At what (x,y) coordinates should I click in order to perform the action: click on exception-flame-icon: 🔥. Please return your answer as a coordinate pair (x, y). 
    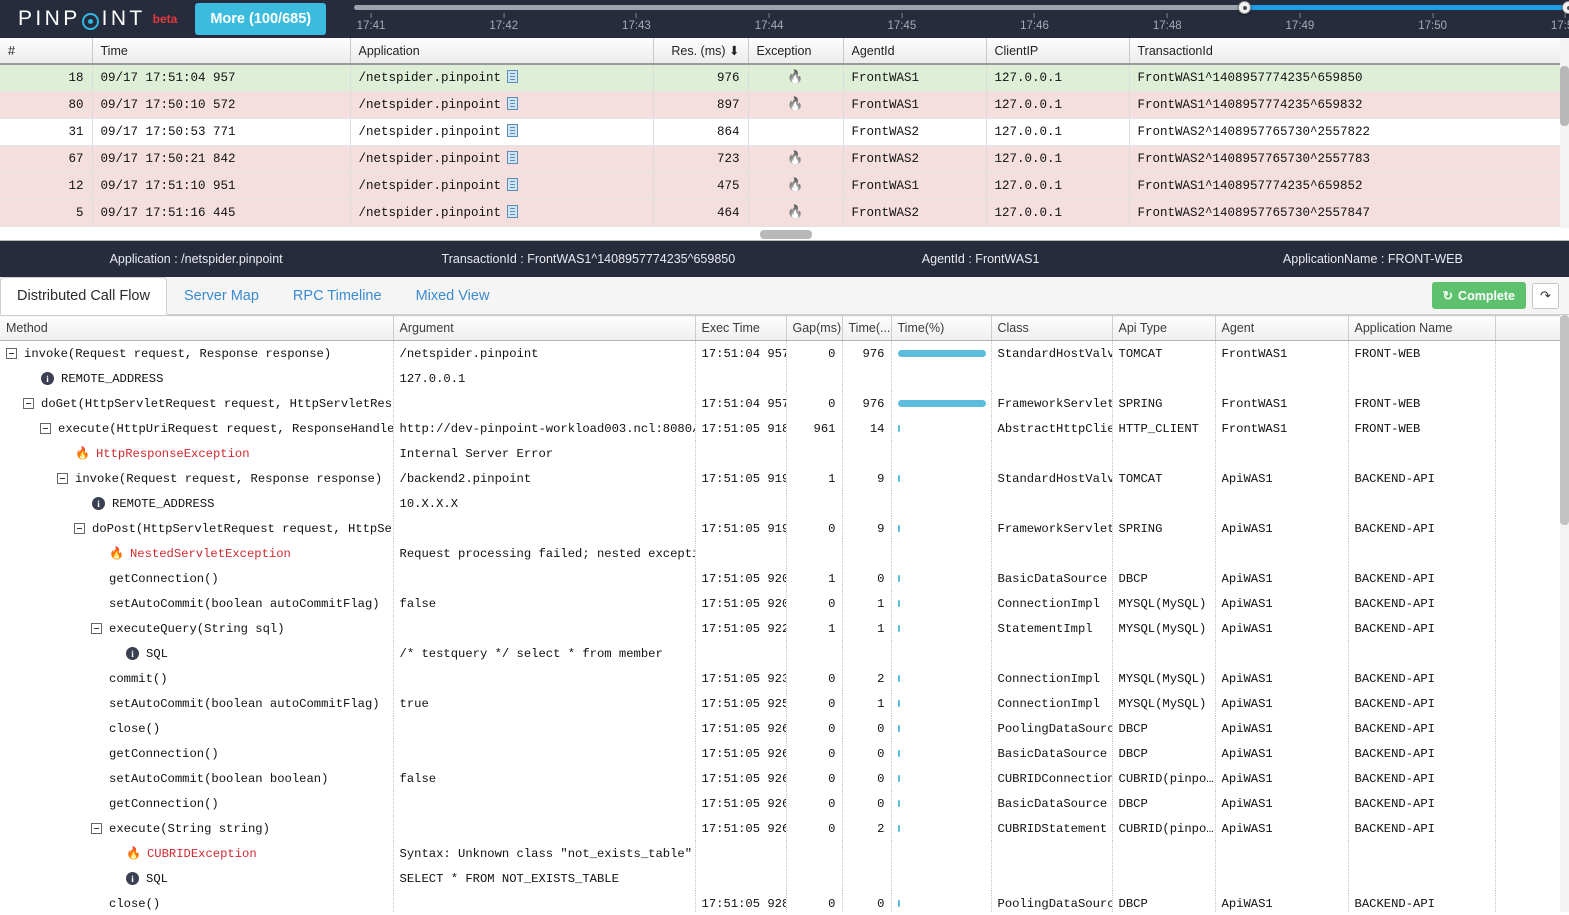
    Looking at the image, I should click on (795, 185).